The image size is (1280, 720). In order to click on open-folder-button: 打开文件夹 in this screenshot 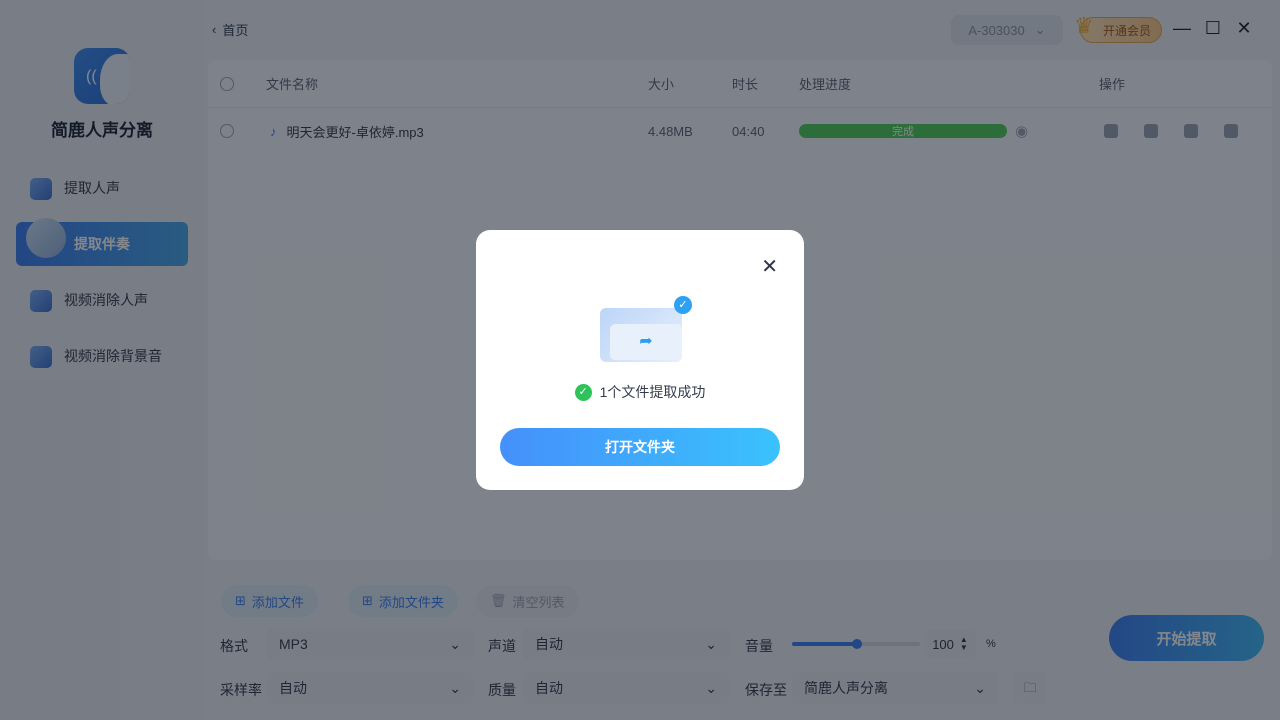, I will do `click(640, 447)`.